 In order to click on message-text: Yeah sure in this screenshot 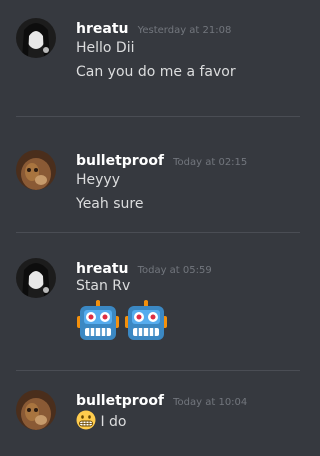, I will do `click(110, 204)`.